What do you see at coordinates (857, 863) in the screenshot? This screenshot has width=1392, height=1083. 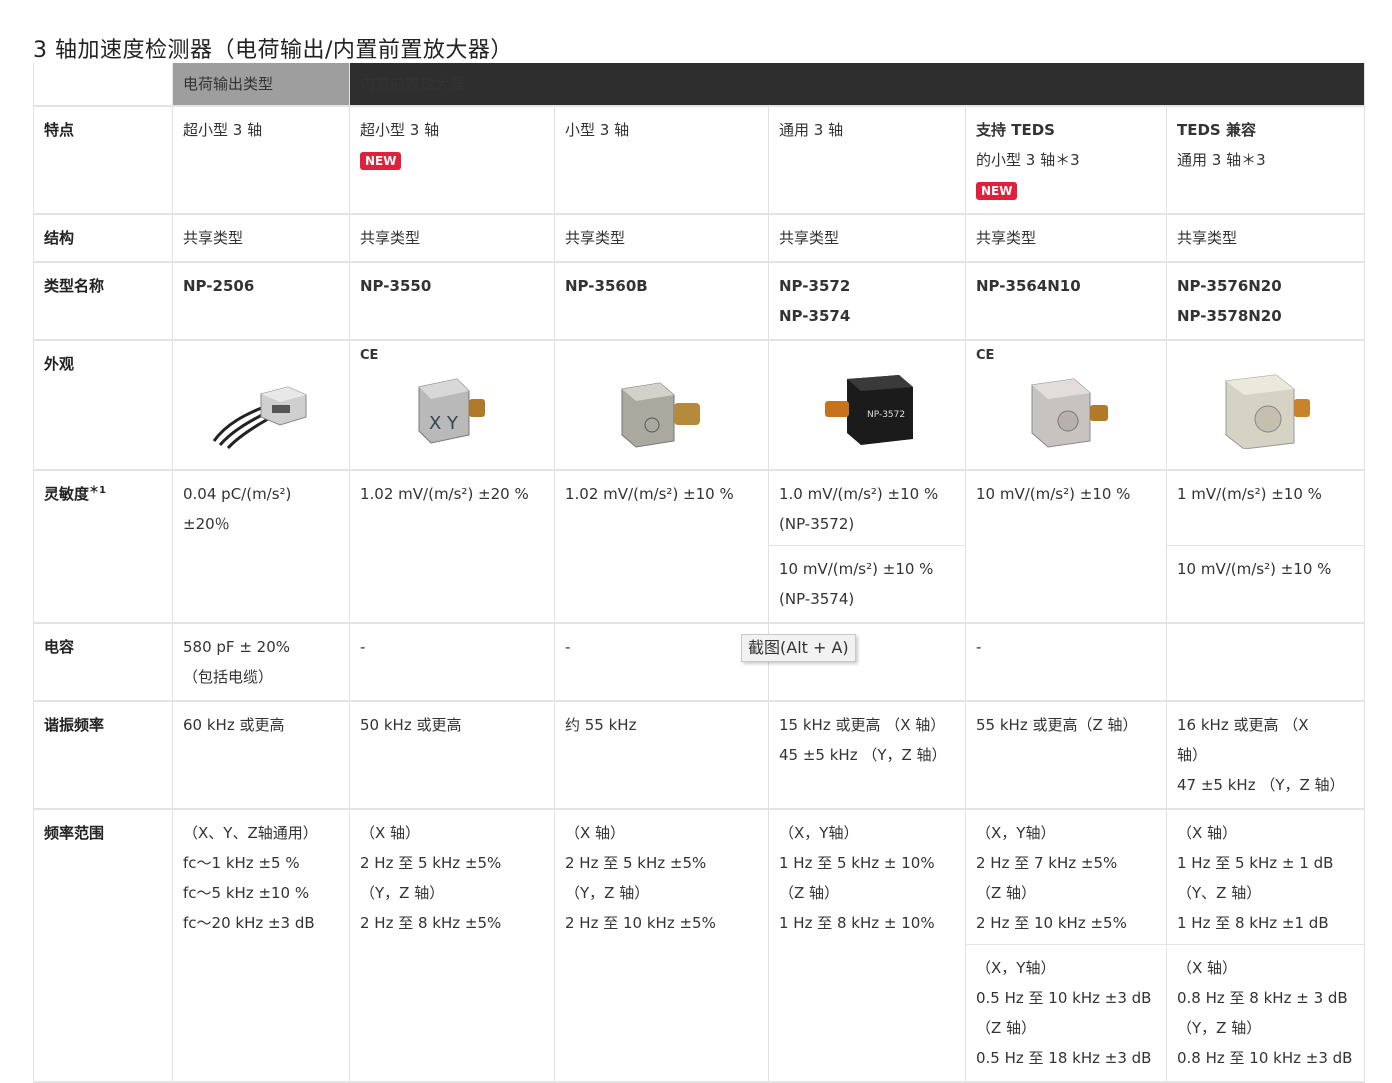 I see `freq-line: 1 Hz 至 5 kHz ± 10%` at bounding box center [857, 863].